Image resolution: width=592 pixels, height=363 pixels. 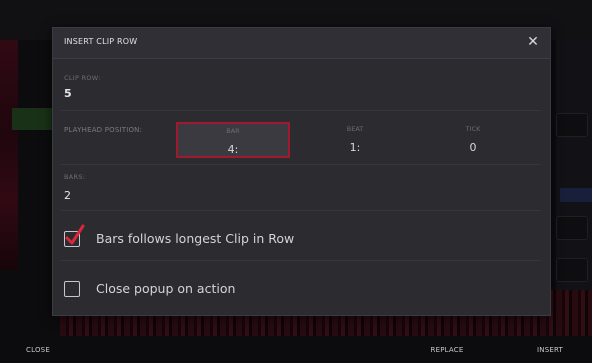 I want to click on close-popup-option: Close popup on action, so click(x=164, y=290).